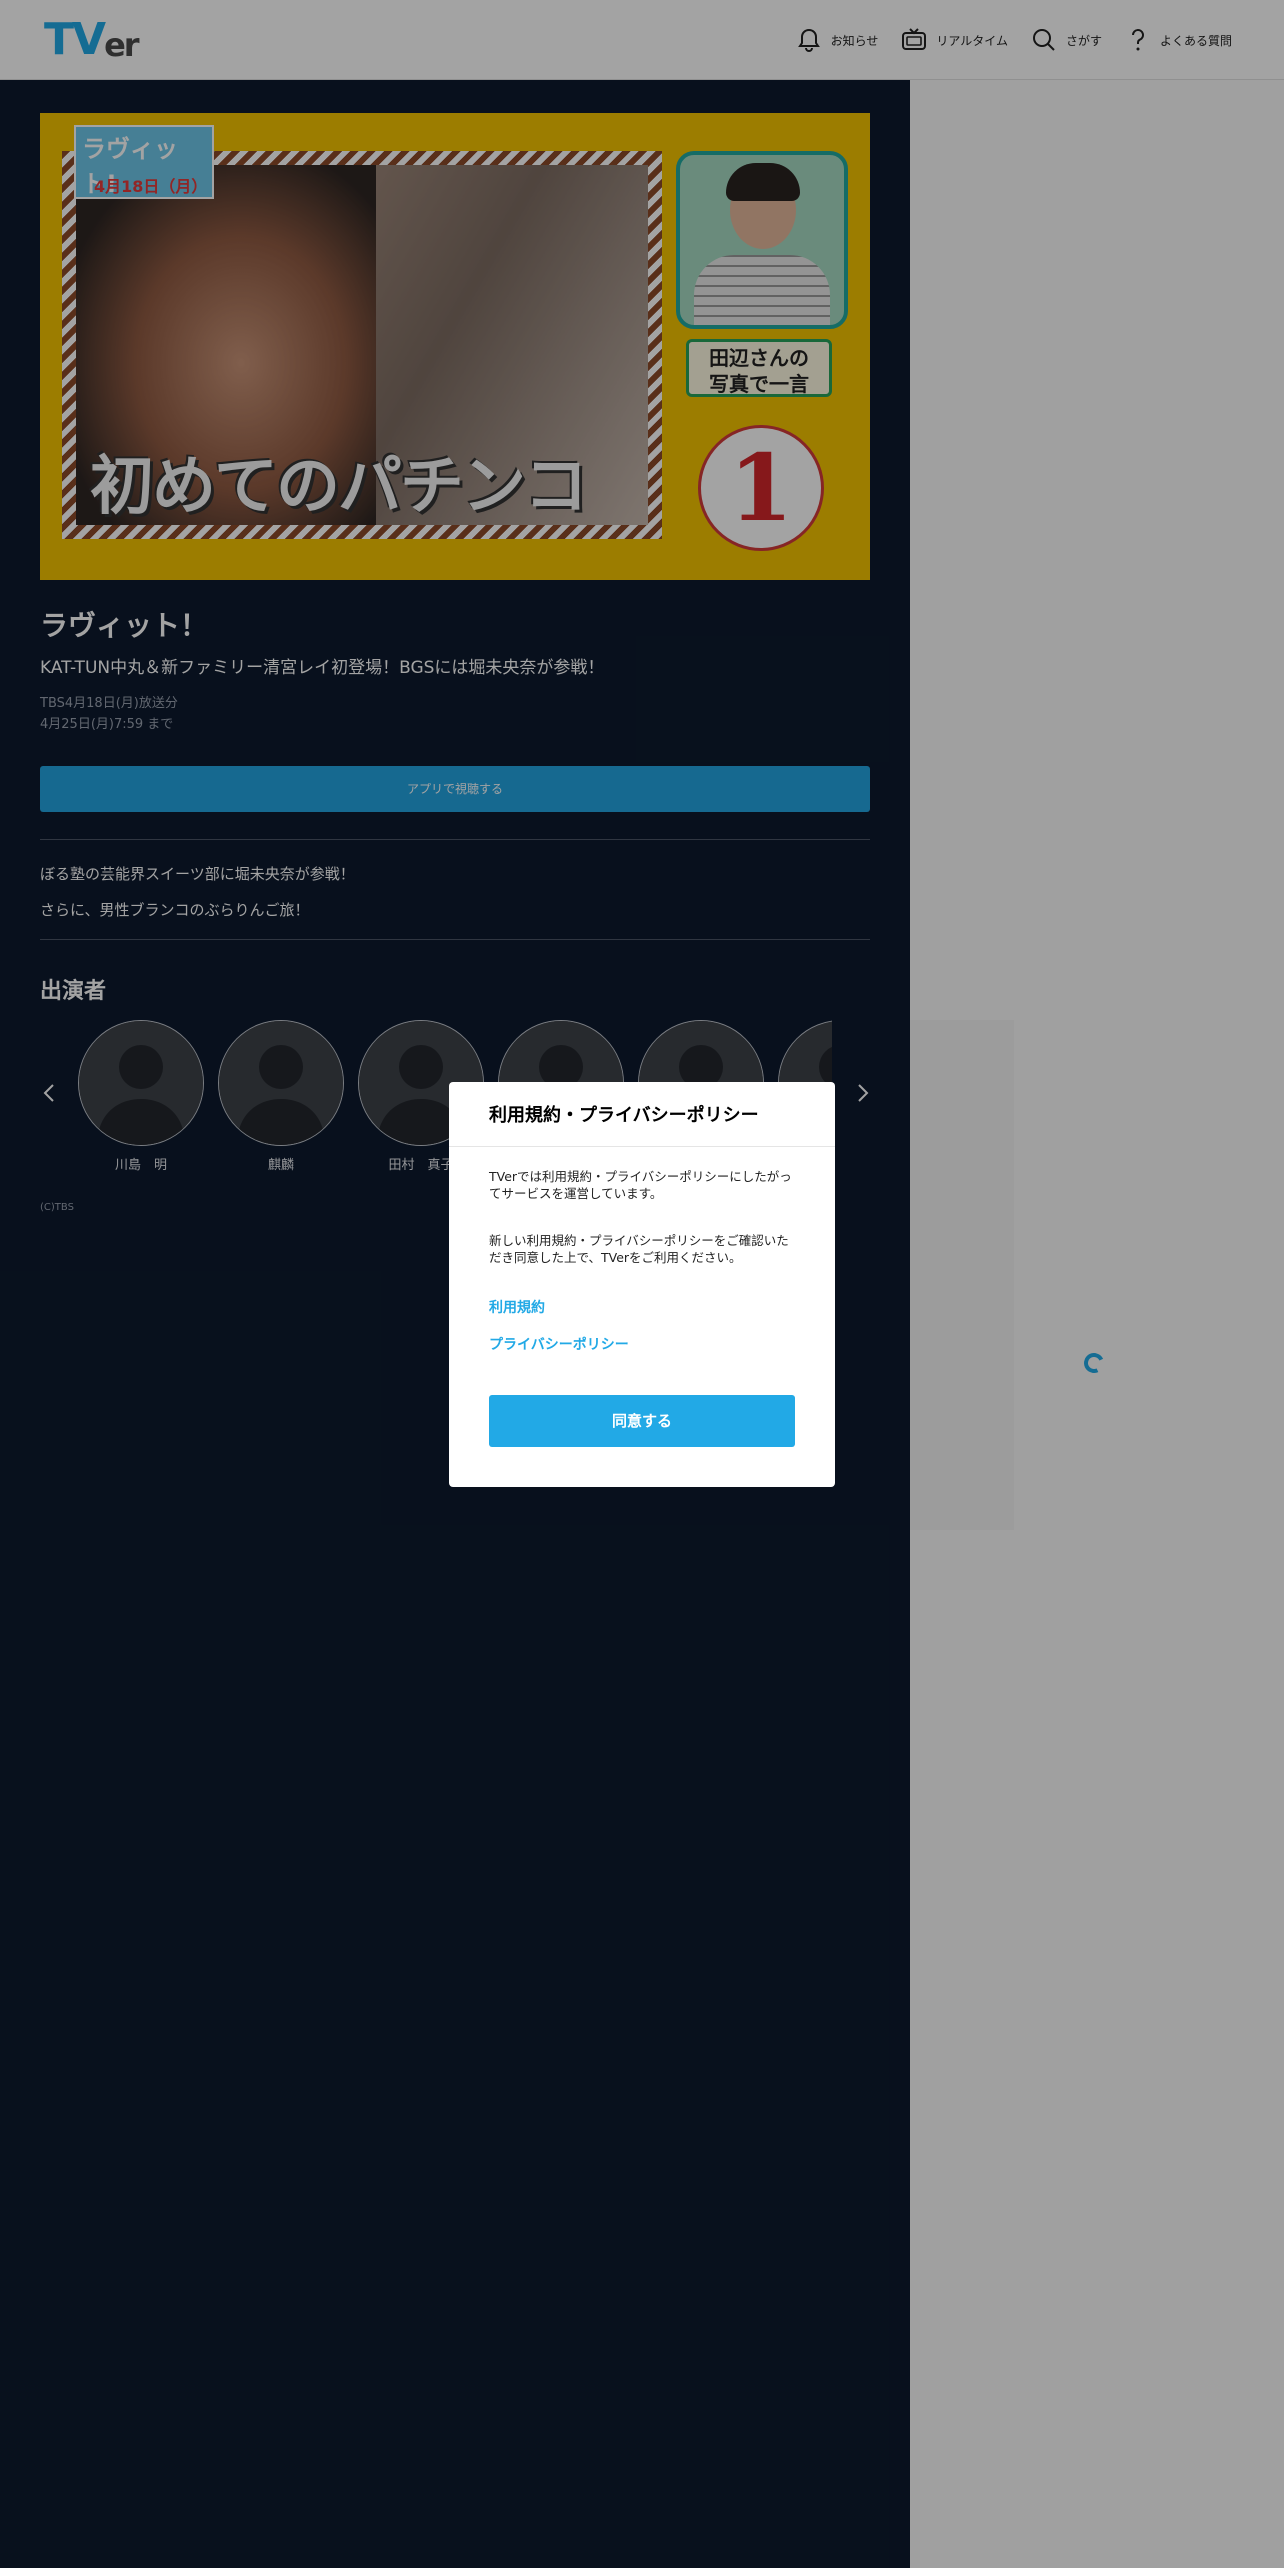 The width and height of the screenshot is (1284, 2568). I want to click on terms-link: 利用規約, so click(517, 1307).